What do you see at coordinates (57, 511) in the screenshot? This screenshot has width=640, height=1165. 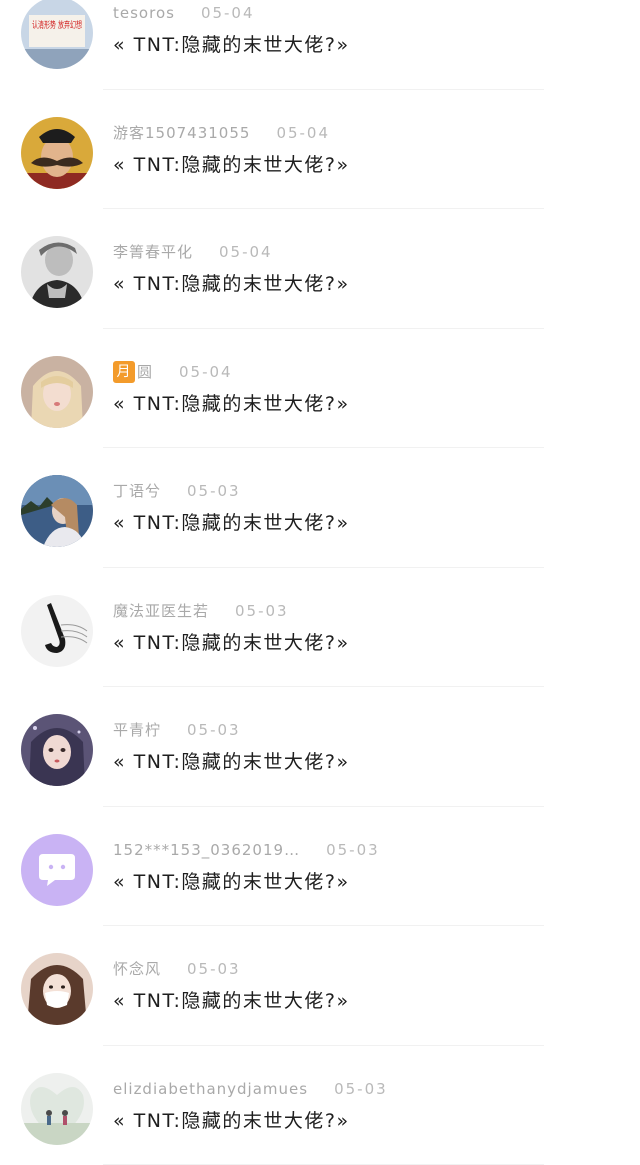 I see `girl-outdoor-avatar` at bounding box center [57, 511].